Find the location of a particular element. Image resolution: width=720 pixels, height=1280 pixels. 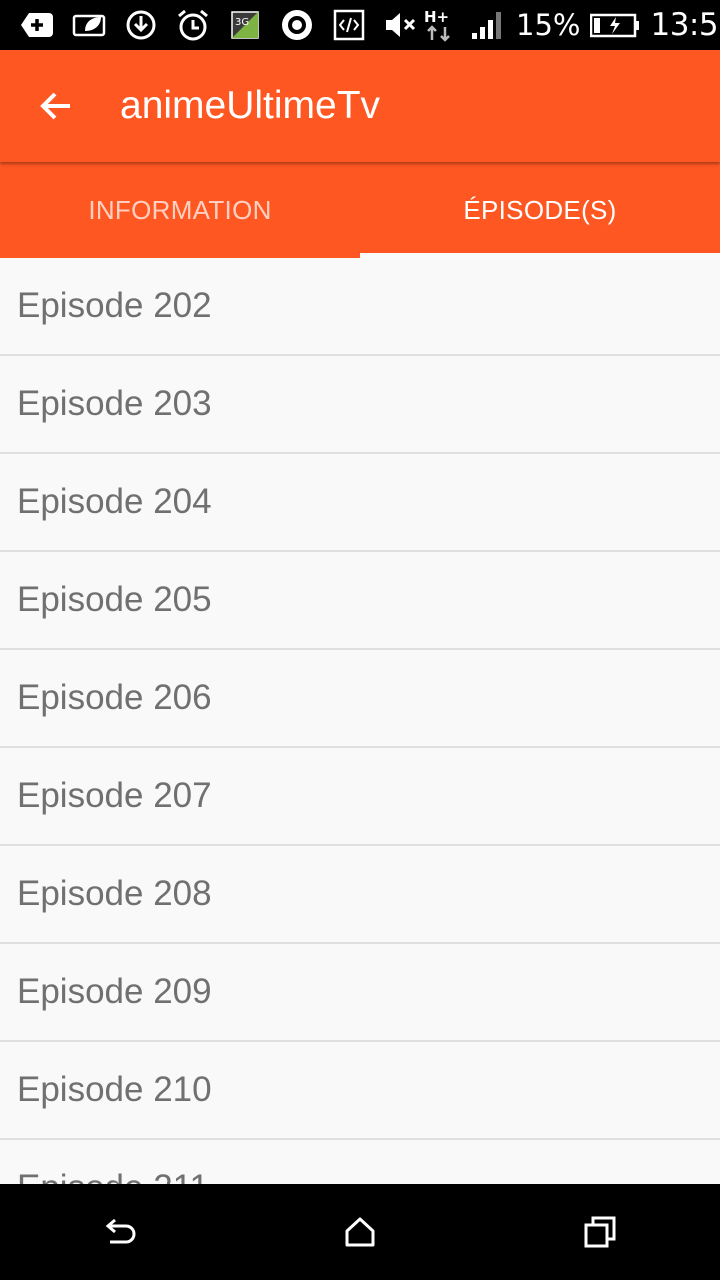

3g-icon: 3G is located at coordinates (245, 25).